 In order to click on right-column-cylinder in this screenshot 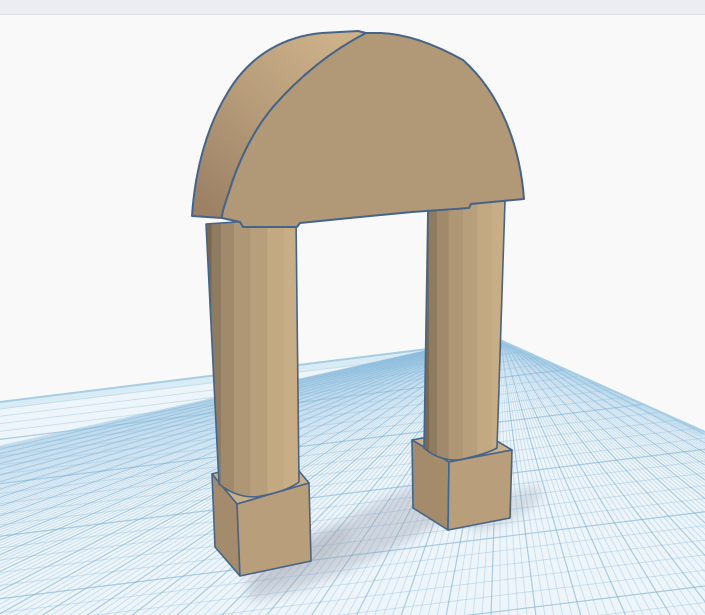, I will do `click(464, 330)`.